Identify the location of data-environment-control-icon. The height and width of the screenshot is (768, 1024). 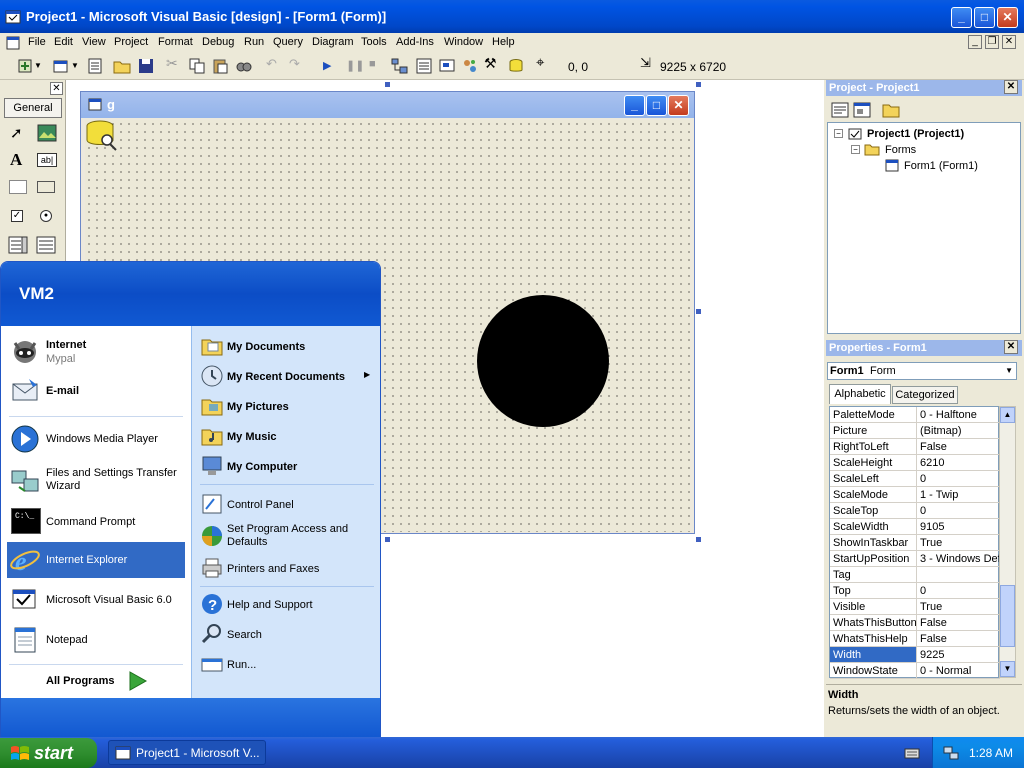
(102, 136).